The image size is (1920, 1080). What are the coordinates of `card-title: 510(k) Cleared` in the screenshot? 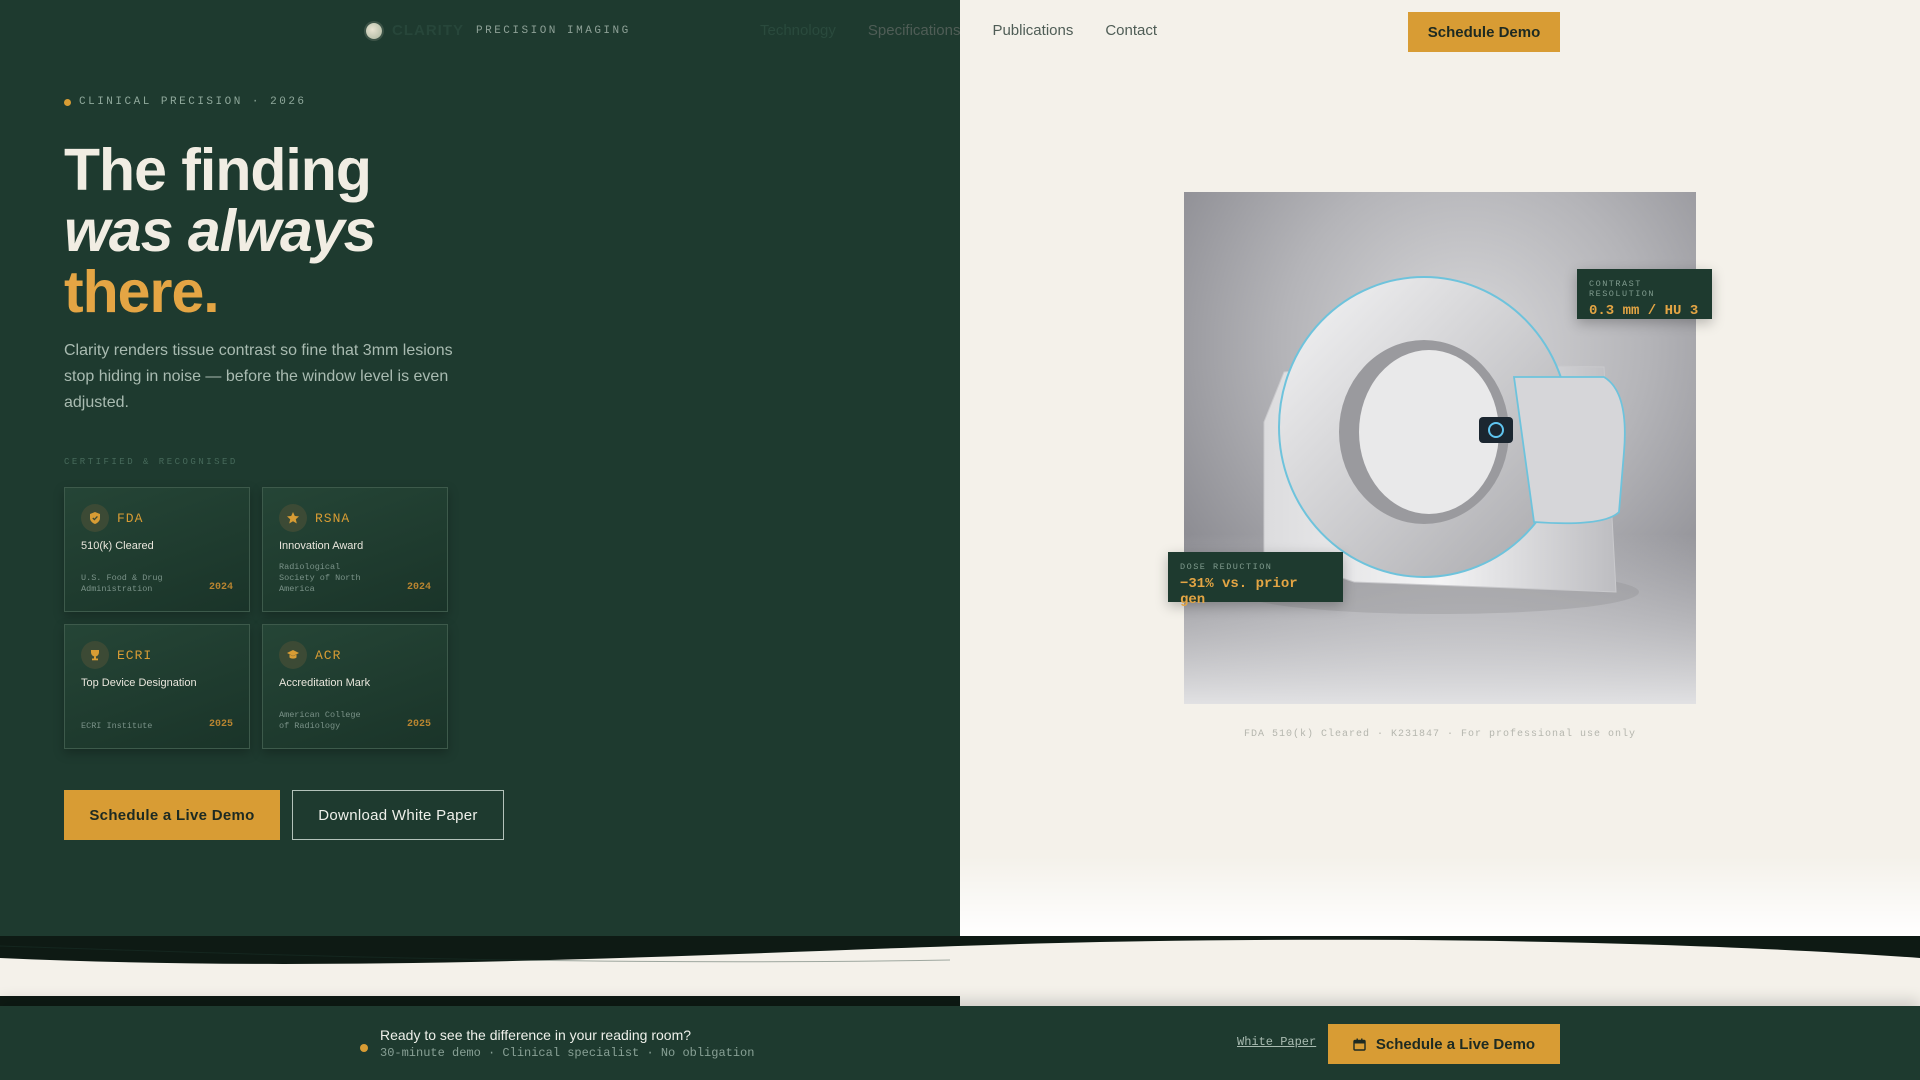 It's located at (117, 546).